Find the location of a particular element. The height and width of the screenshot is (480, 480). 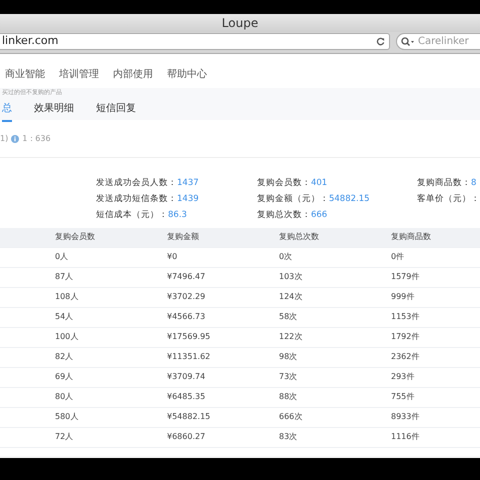

nav-link: 商业智能 is located at coordinates (25, 74).